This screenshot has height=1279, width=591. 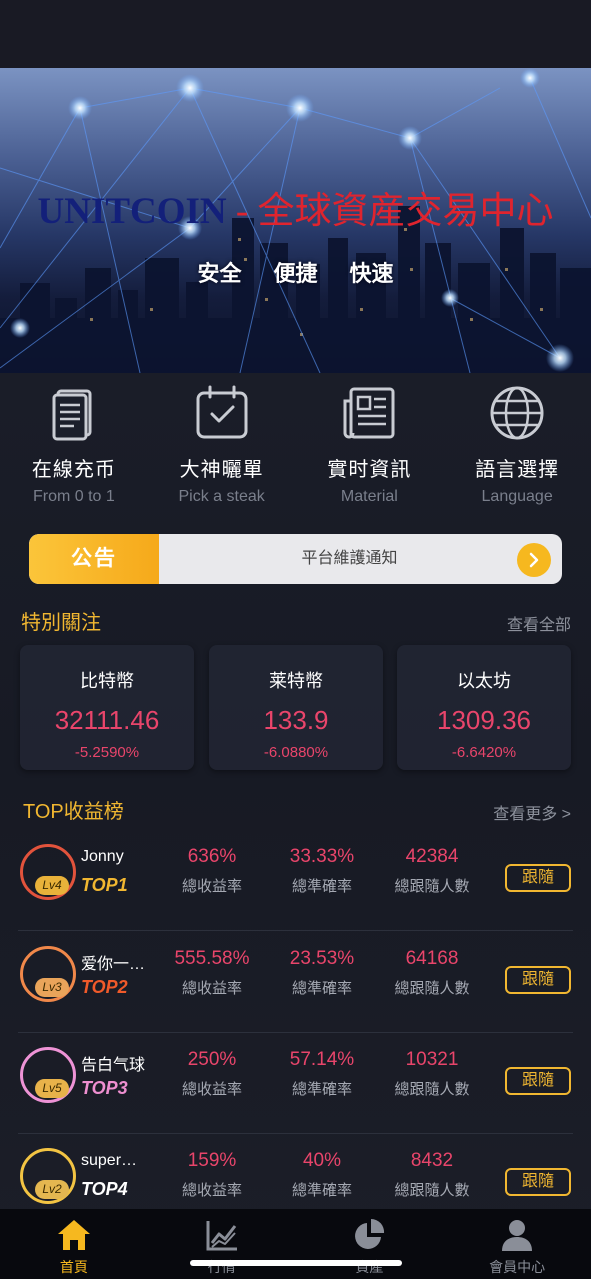 I want to click on coin-name: 莱特幣, so click(x=296, y=681).